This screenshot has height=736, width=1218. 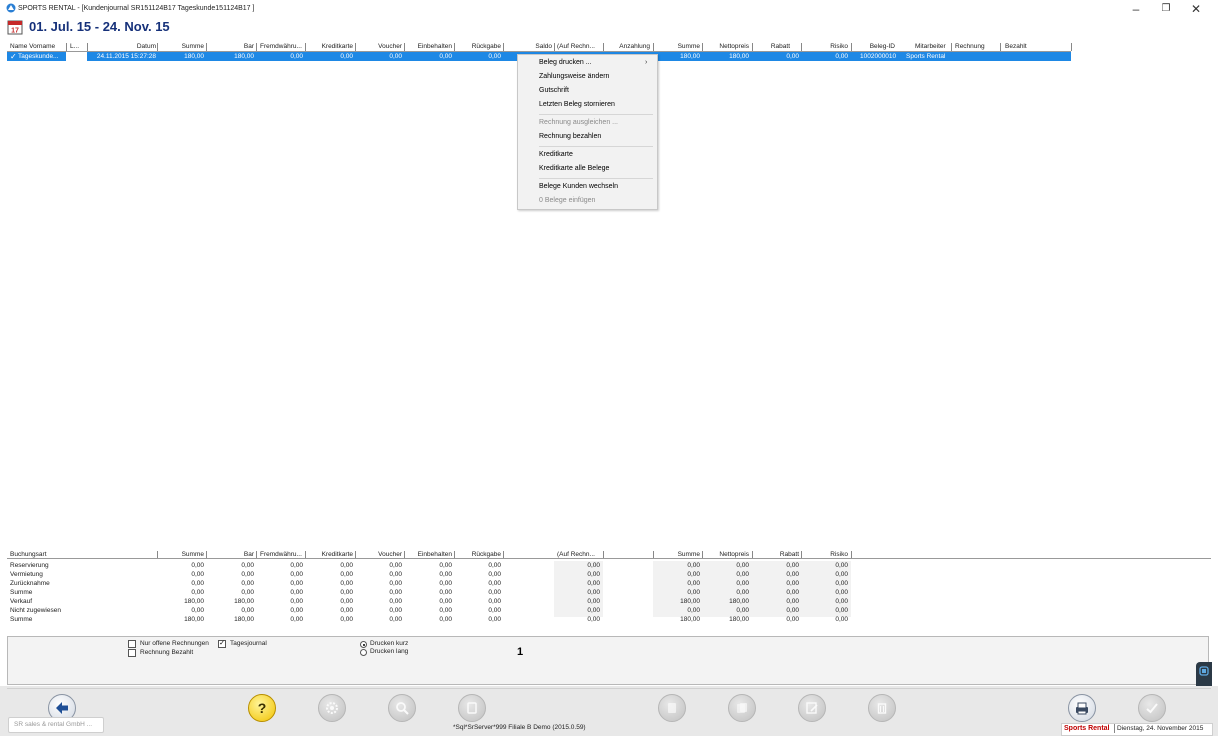 What do you see at coordinates (402, 708) in the screenshot?
I see `search-button` at bounding box center [402, 708].